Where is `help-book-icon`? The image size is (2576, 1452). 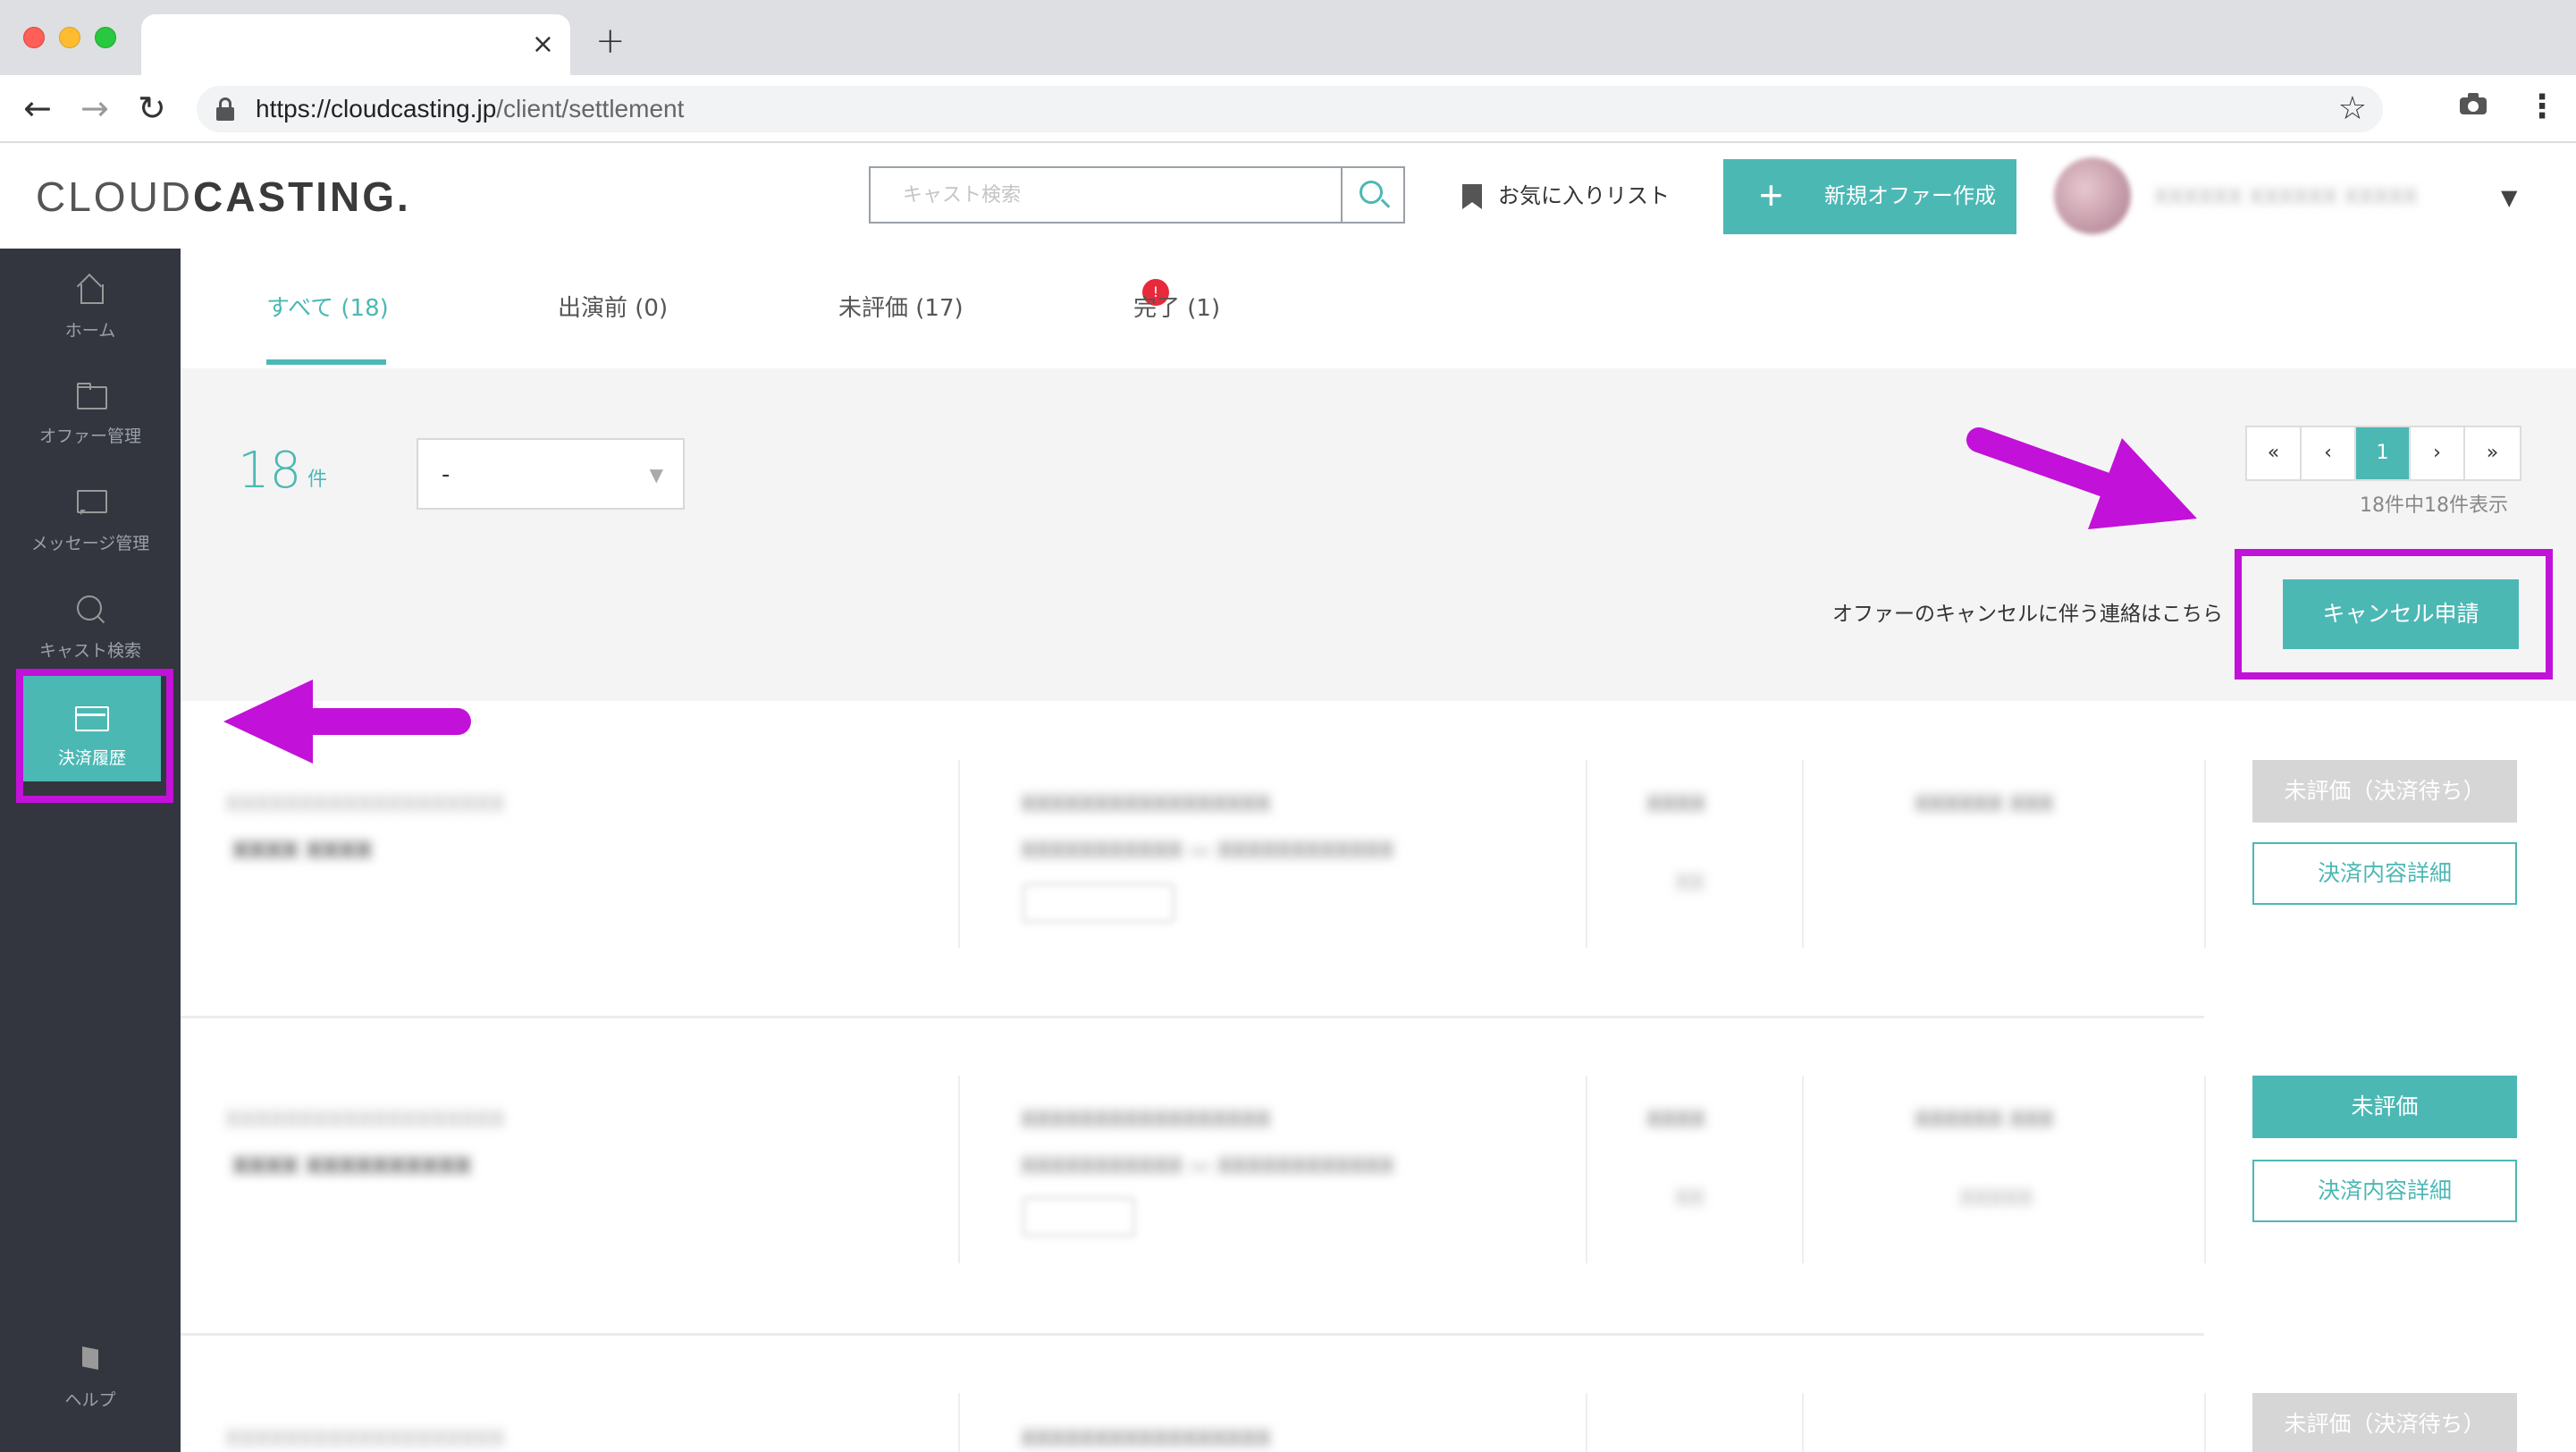 help-book-icon is located at coordinates (90, 1358).